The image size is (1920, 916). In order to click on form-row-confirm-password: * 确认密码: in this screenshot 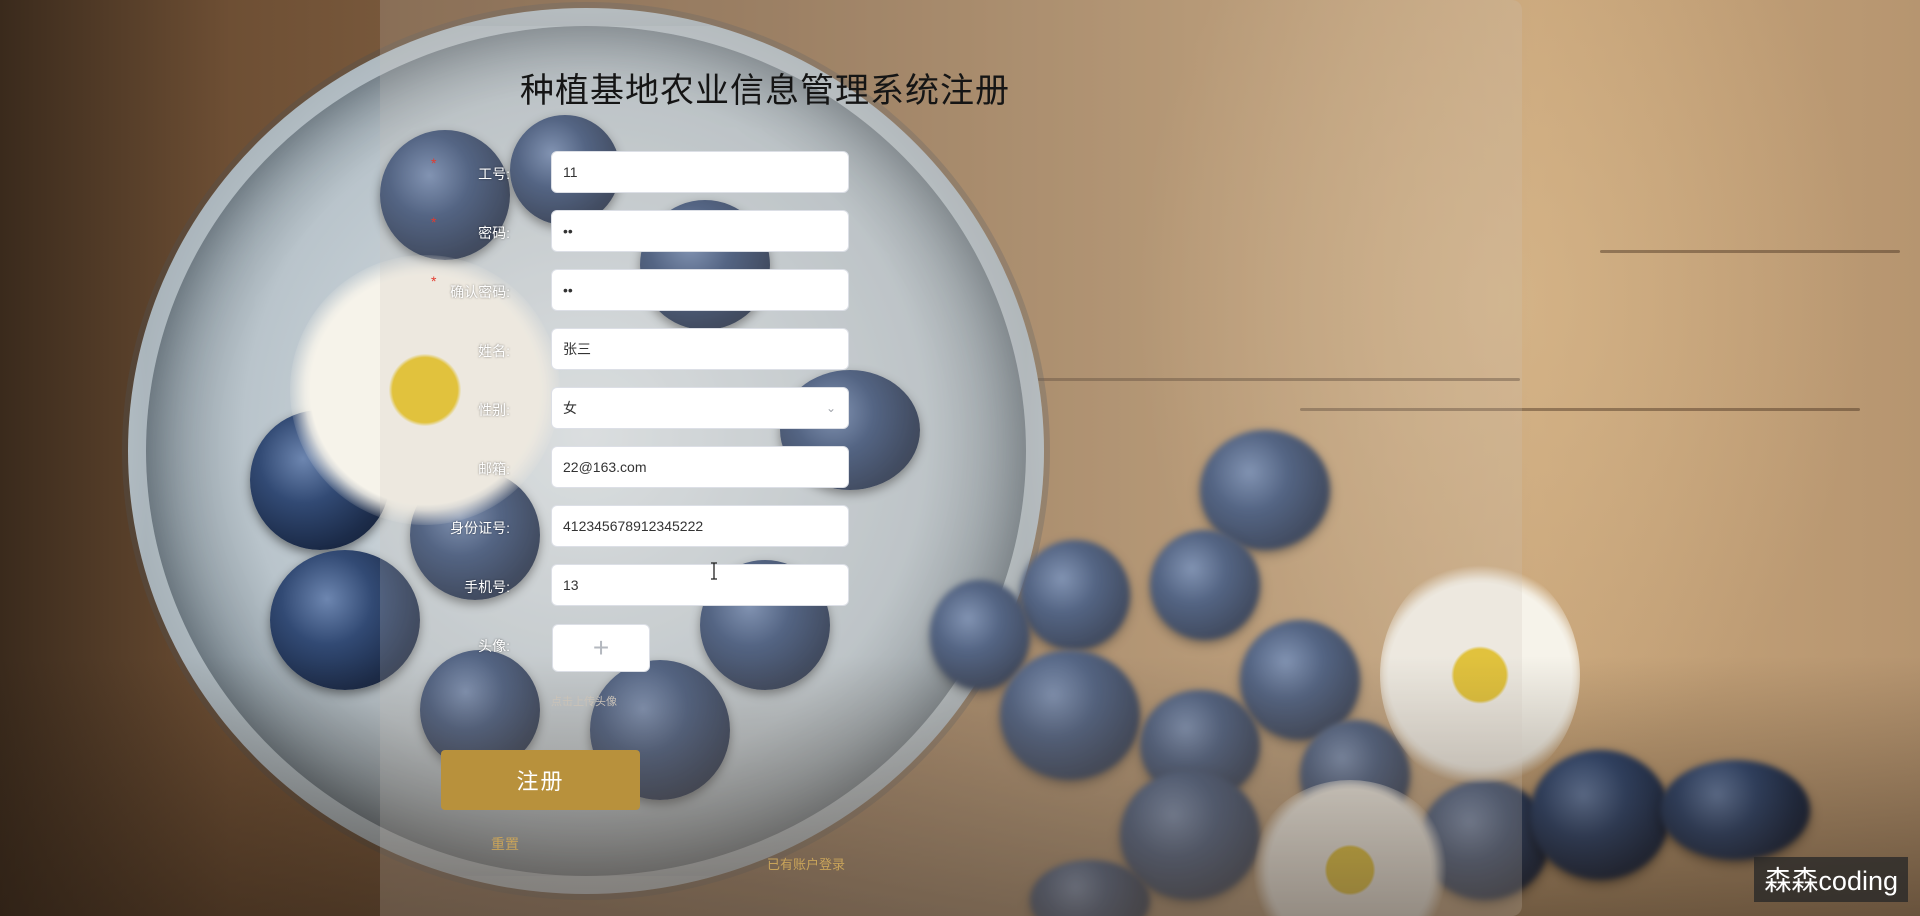, I will do `click(630, 291)`.